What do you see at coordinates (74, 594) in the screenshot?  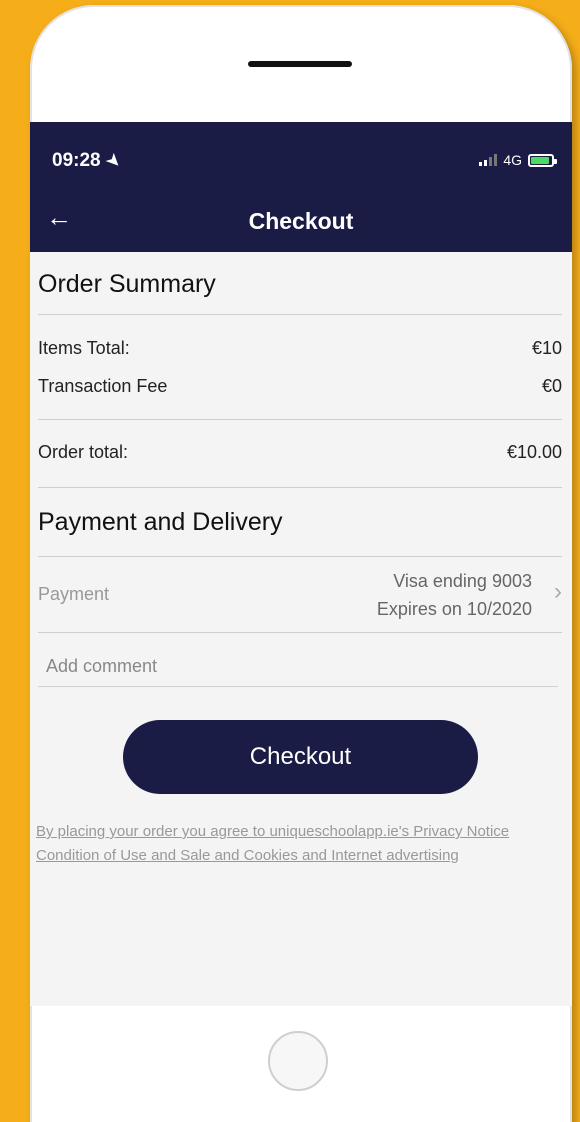 I see `payment-label: Payment` at bounding box center [74, 594].